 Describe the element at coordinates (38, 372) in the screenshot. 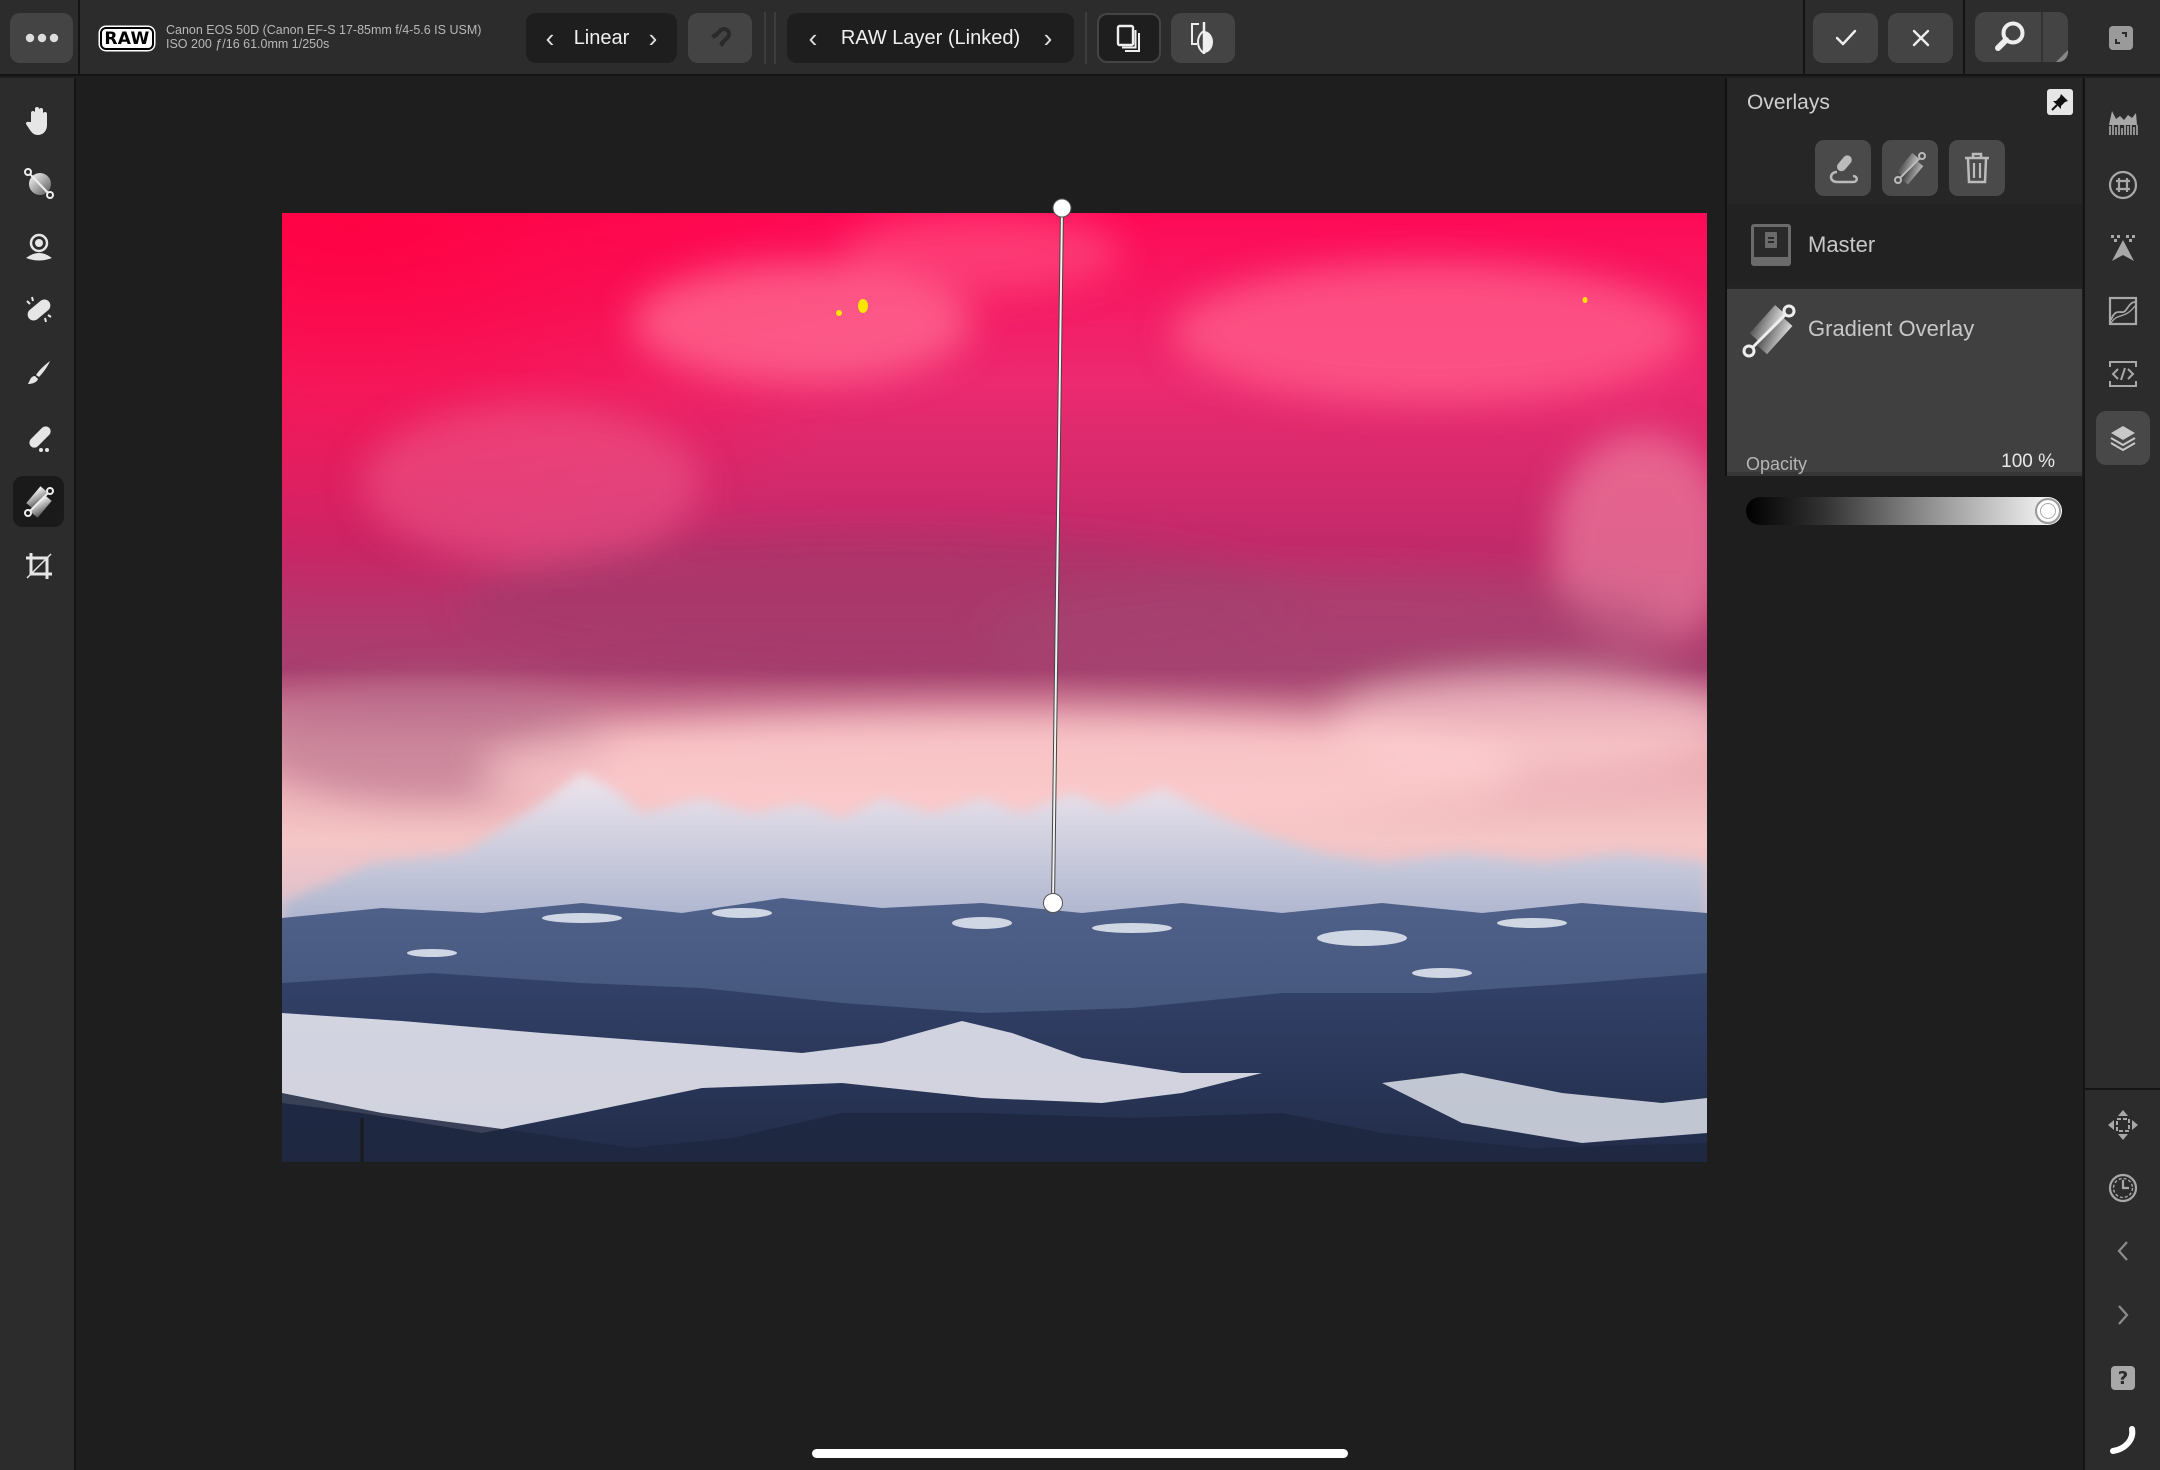

I see `brush-tool` at that location.